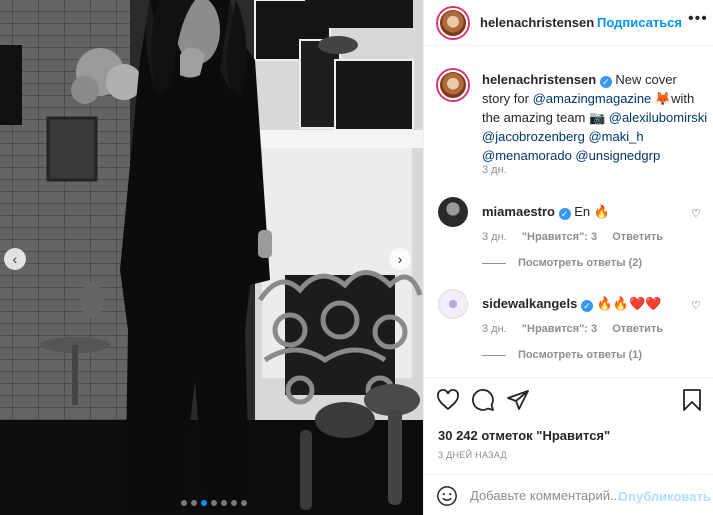 The width and height of the screenshot is (713, 515). What do you see at coordinates (524, 435) in the screenshot?
I see `likes-count: 30 242 отметок "Нравится"` at bounding box center [524, 435].